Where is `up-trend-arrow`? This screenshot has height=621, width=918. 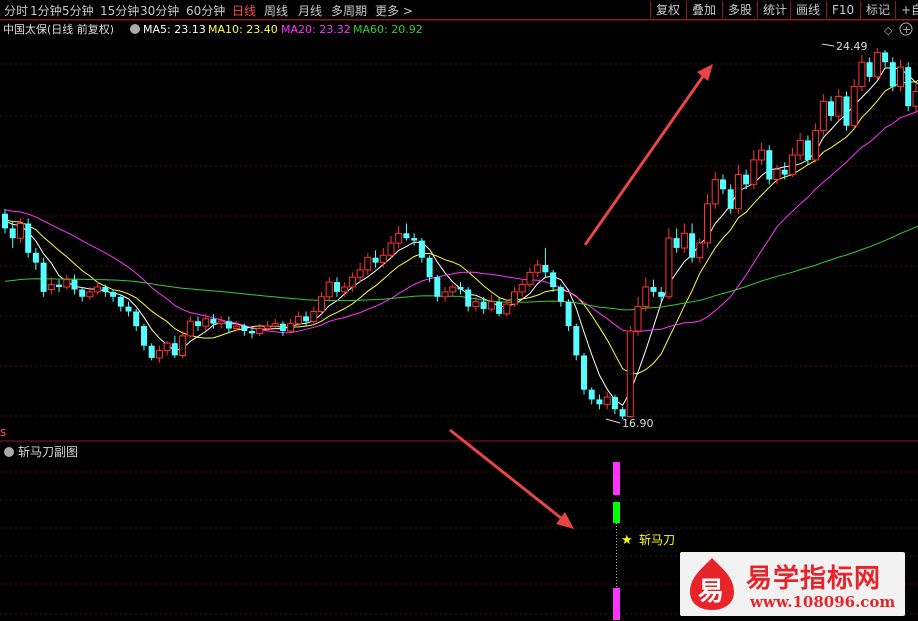 up-trend-arrow is located at coordinates (648, 155).